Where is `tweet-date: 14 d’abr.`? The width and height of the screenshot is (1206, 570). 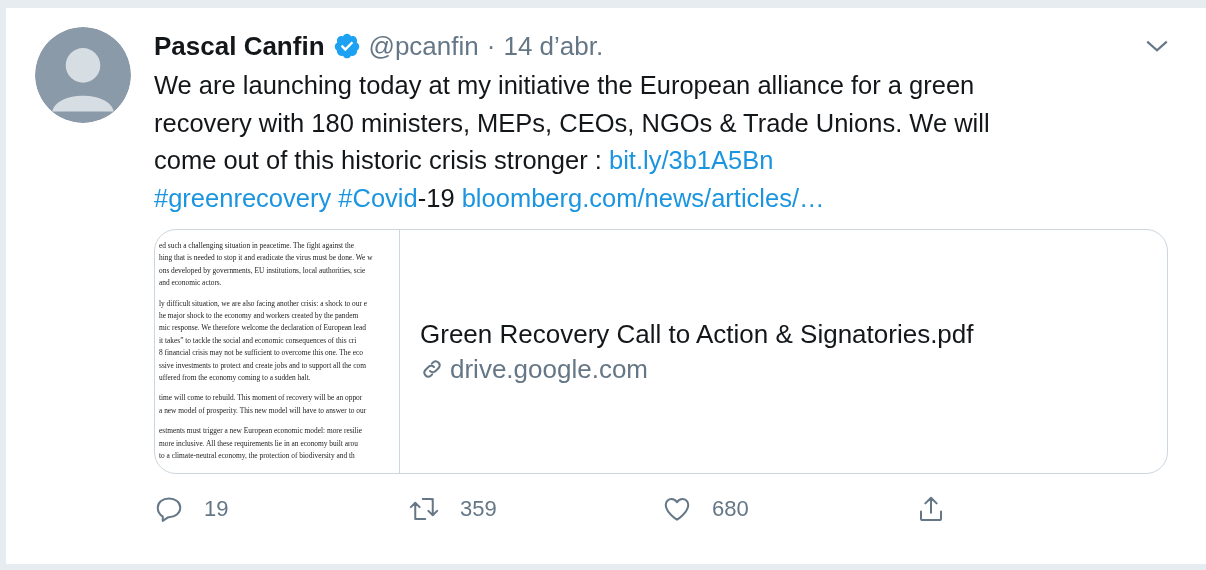 tweet-date: 14 d’abr. is located at coordinates (553, 46).